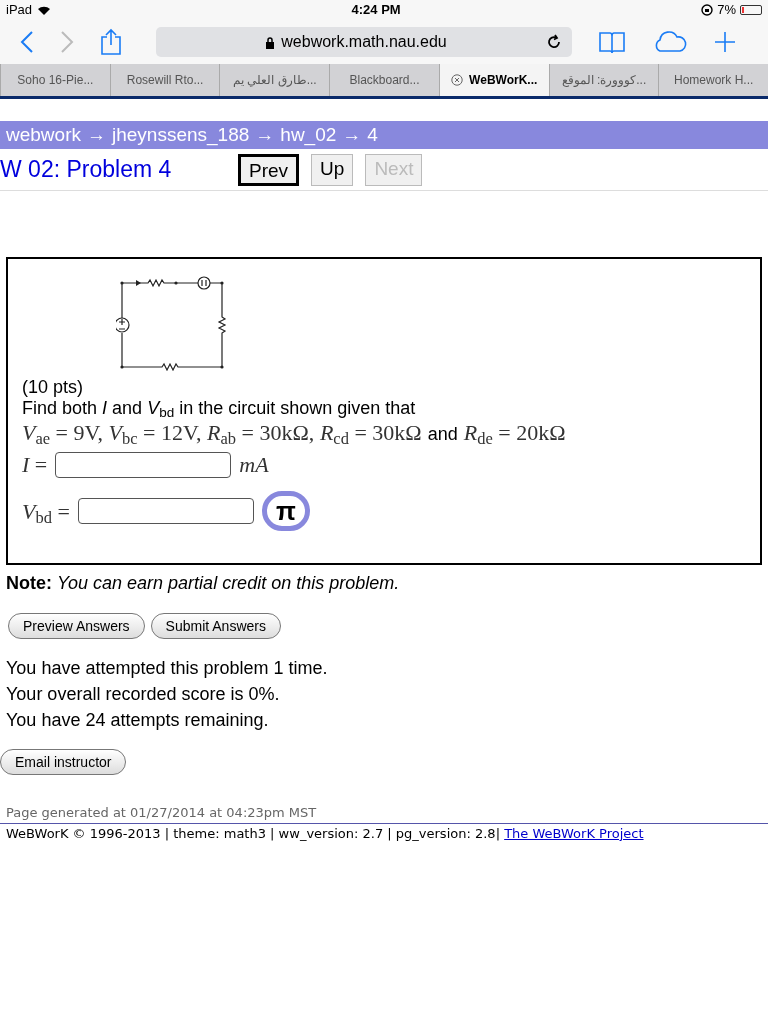 The height and width of the screenshot is (1024, 768). I want to click on footer-copyright: WeBWorK © 1996-2013 | theme: math3 | ww_version: 2.7 | pg_version: 2.8|, so click(253, 833).